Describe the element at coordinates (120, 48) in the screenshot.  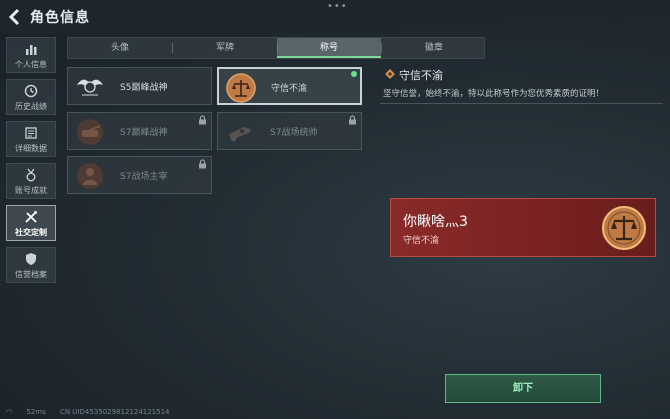
I see `tab-avatar: 头像` at that location.